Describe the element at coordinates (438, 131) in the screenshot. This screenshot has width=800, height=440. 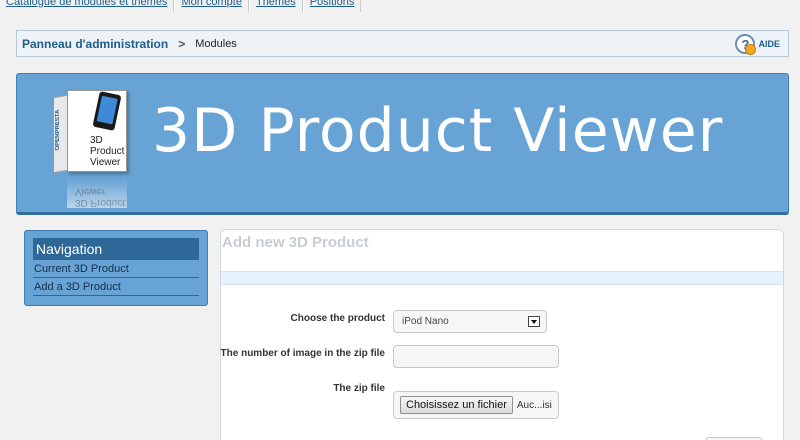
I see `banner-title: 3D Product Viewer` at that location.